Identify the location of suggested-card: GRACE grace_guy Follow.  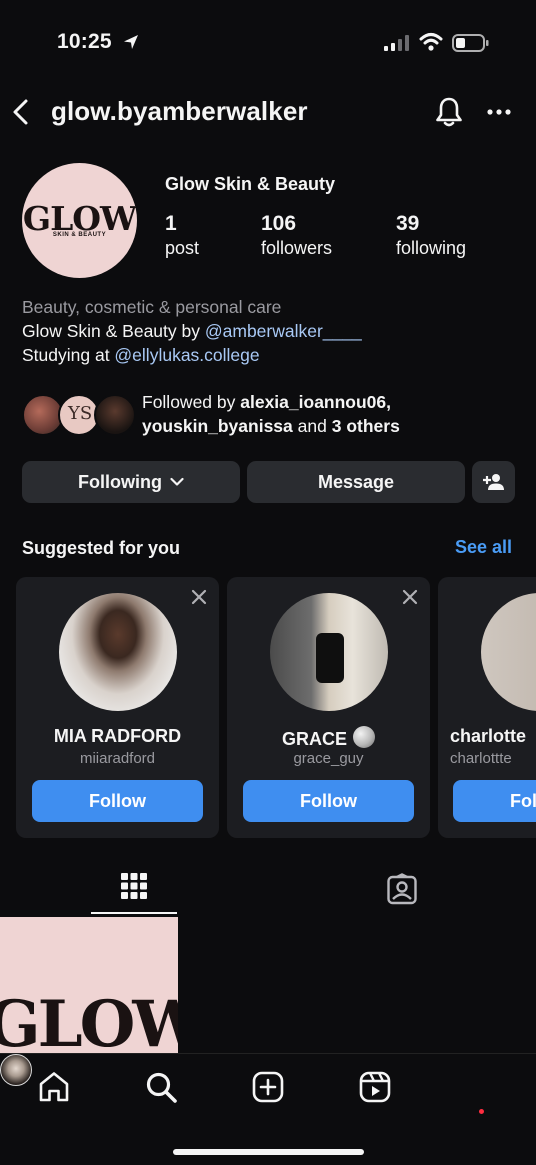
(328, 707).